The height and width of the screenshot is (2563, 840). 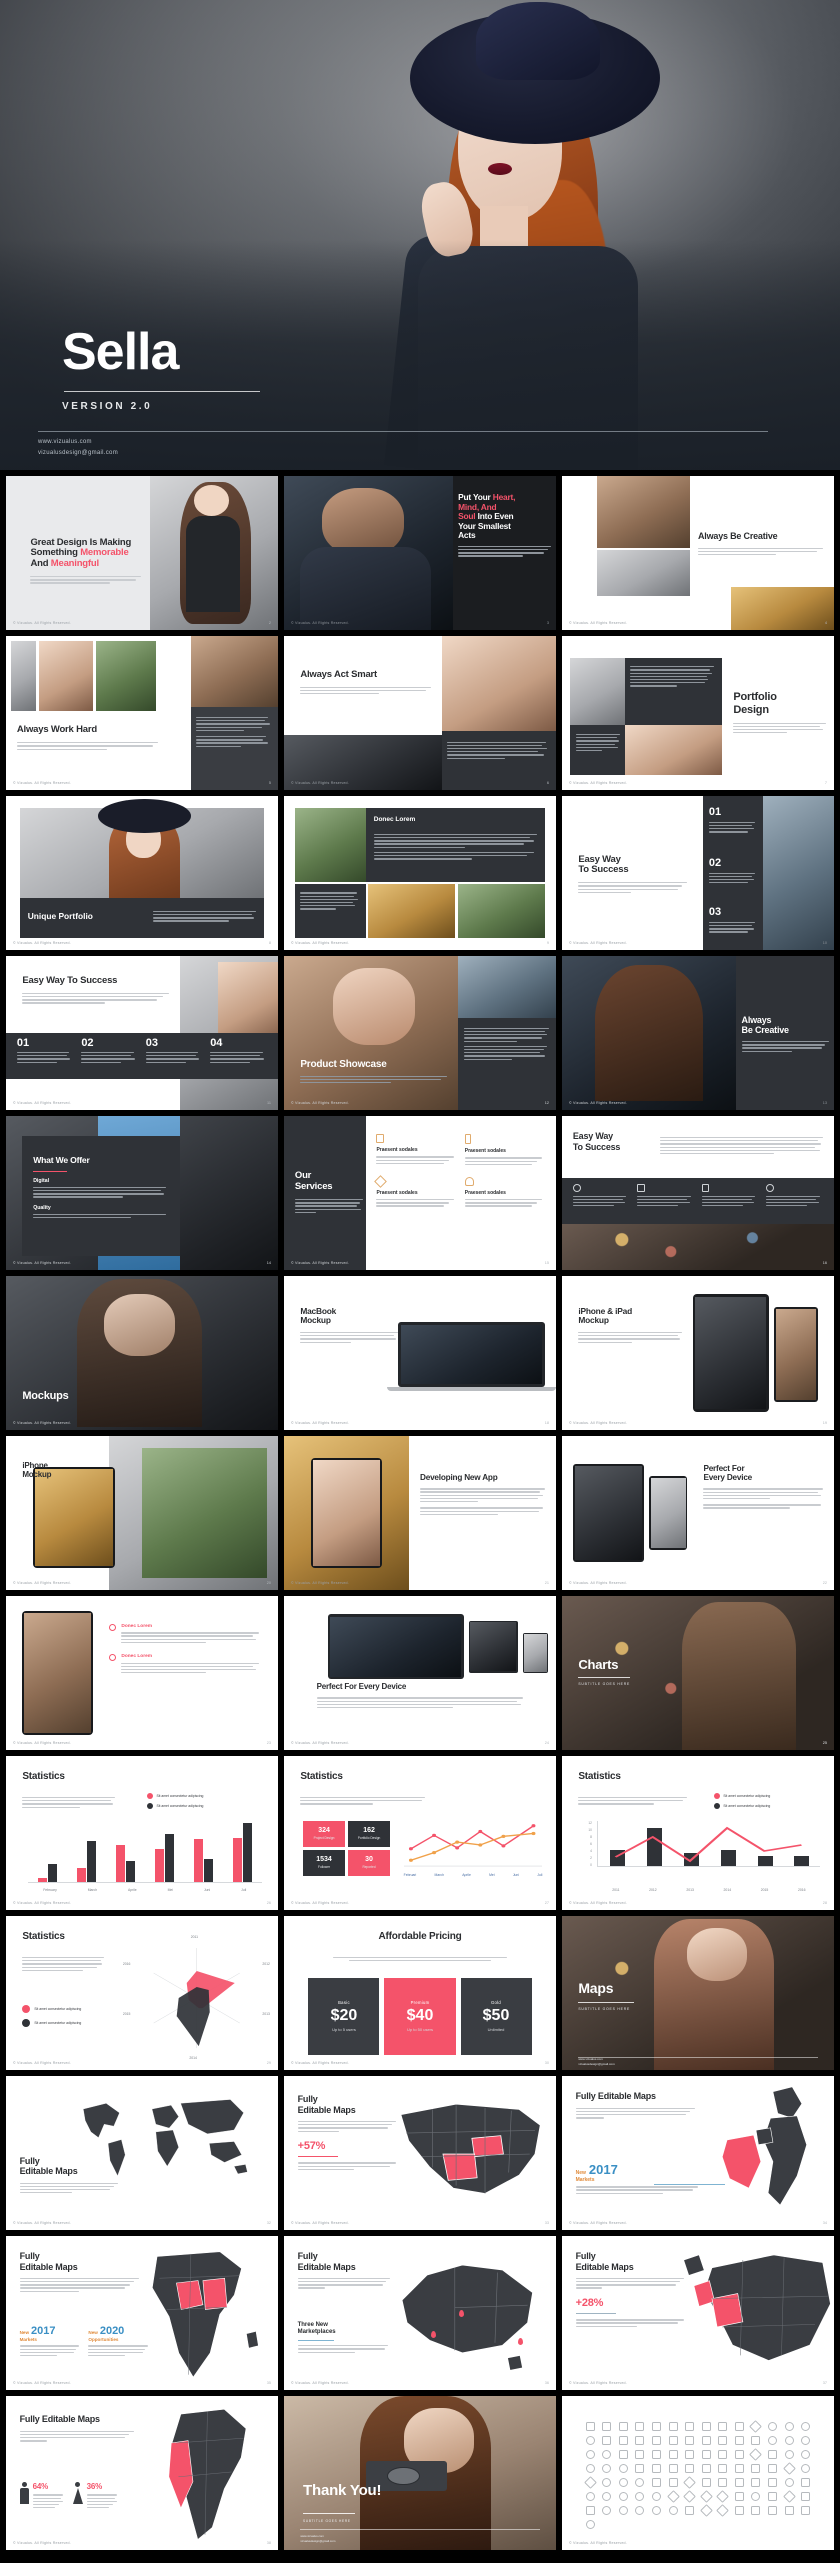 What do you see at coordinates (706, 2482) in the screenshot?
I see `link-icon` at bounding box center [706, 2482].